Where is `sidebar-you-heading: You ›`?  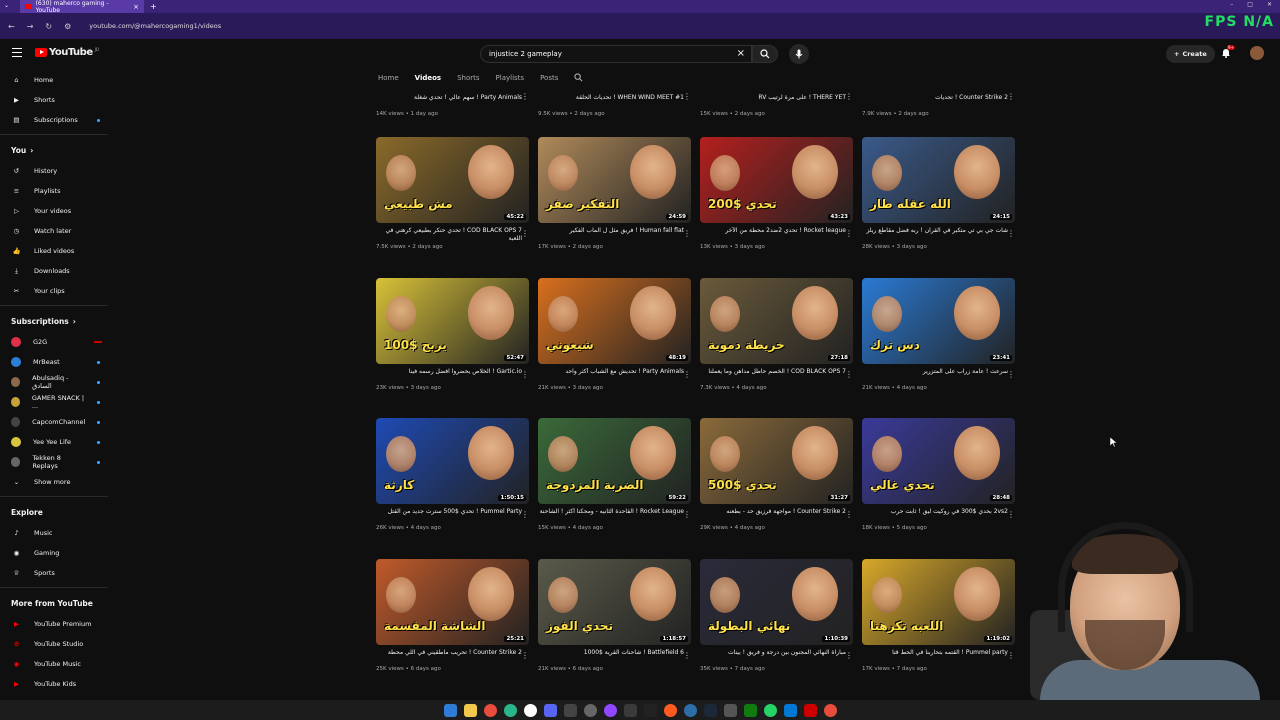
sidebar-you-heading: You › is located at coordinates (58, 150).